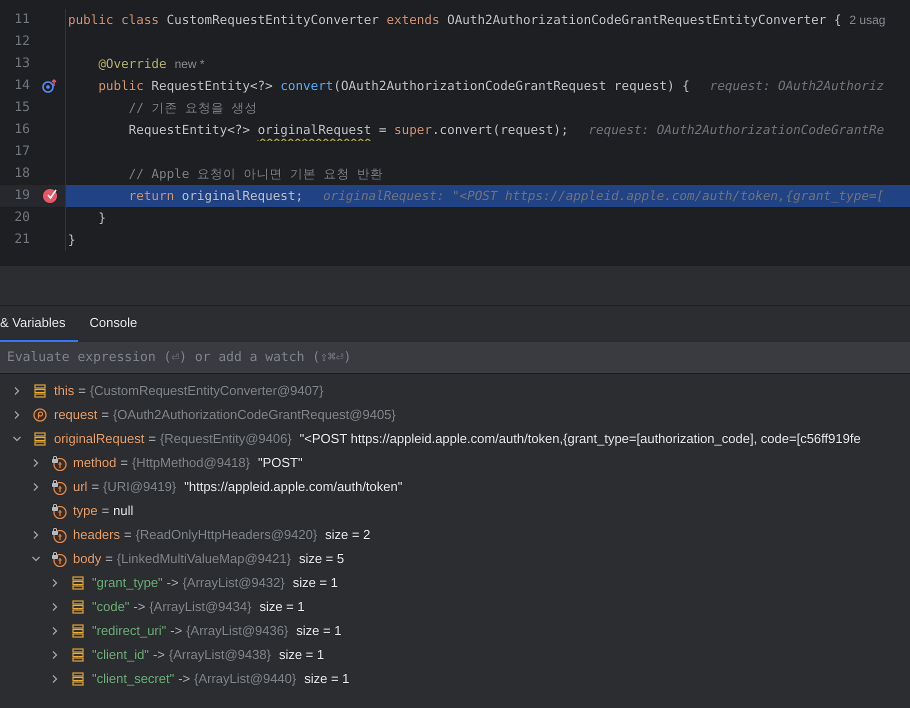 This screenshot has height=708, width=910. What do you see at coordinates (76, 415) in the screenshot?
I see `variable-name: request` at bounding box center [76, 415].